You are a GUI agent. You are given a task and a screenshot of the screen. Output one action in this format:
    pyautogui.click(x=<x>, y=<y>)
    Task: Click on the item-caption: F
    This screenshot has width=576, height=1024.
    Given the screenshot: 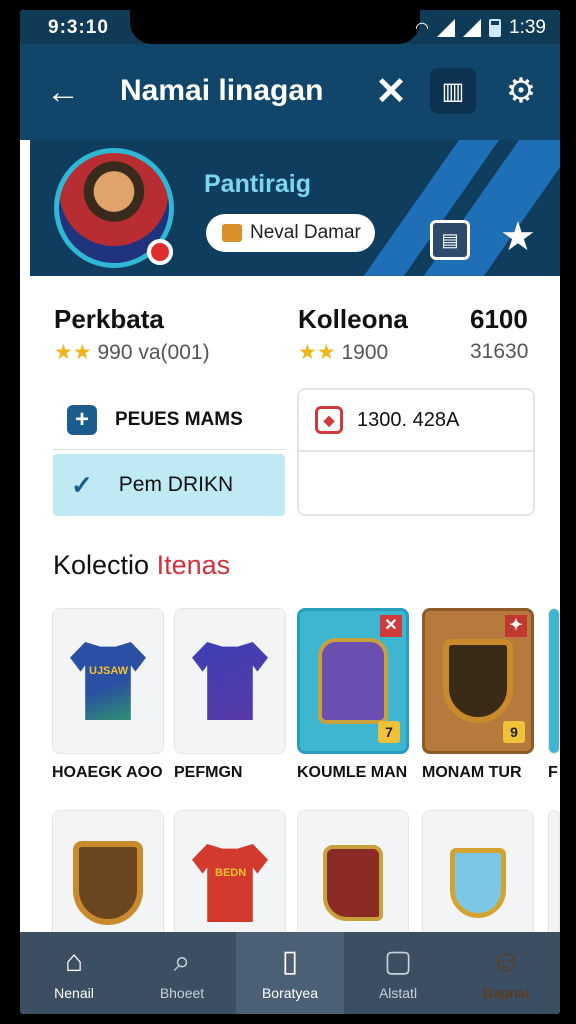 What is the action you would take?
    pyautogui.click(x=553, y=772)
    